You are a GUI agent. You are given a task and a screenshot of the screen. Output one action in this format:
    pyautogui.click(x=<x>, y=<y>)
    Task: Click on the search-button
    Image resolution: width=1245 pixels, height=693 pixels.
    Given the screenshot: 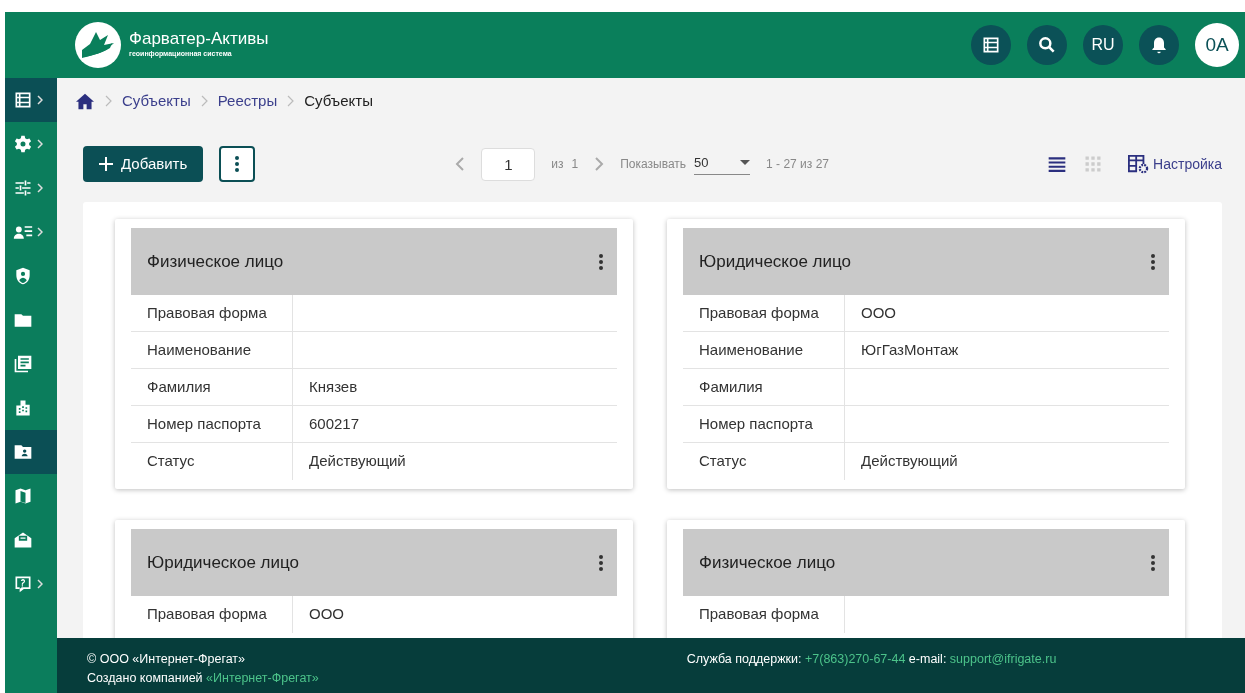 What is the action you would take?
    pyautogui.click(x=1047, y=45)
    